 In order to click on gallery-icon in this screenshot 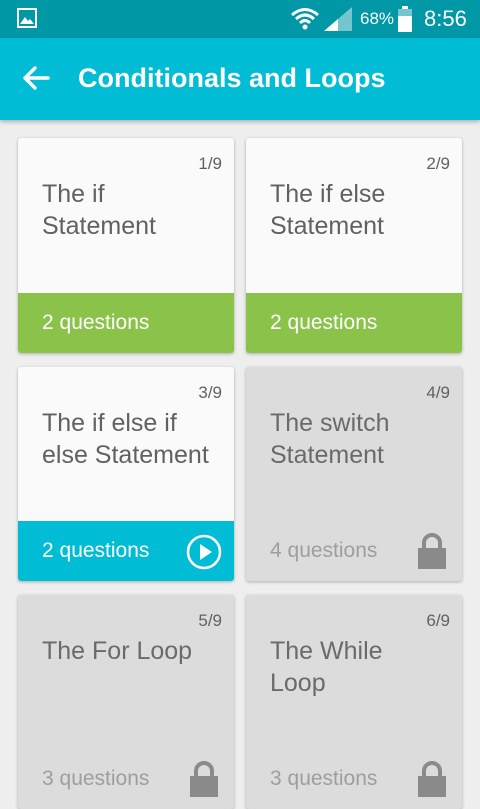, I will do `click(27, 18)`.